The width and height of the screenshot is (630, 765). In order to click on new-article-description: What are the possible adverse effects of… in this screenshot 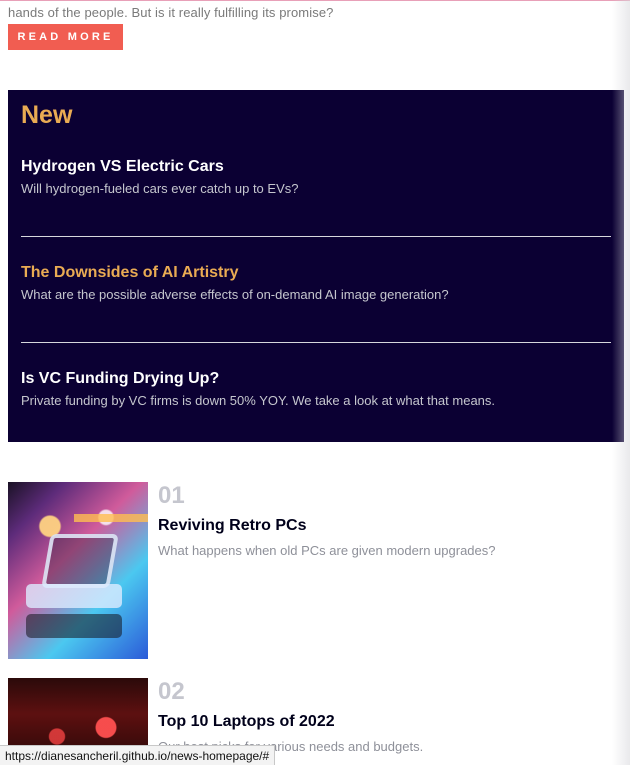, I will do `click(235, 295)`.